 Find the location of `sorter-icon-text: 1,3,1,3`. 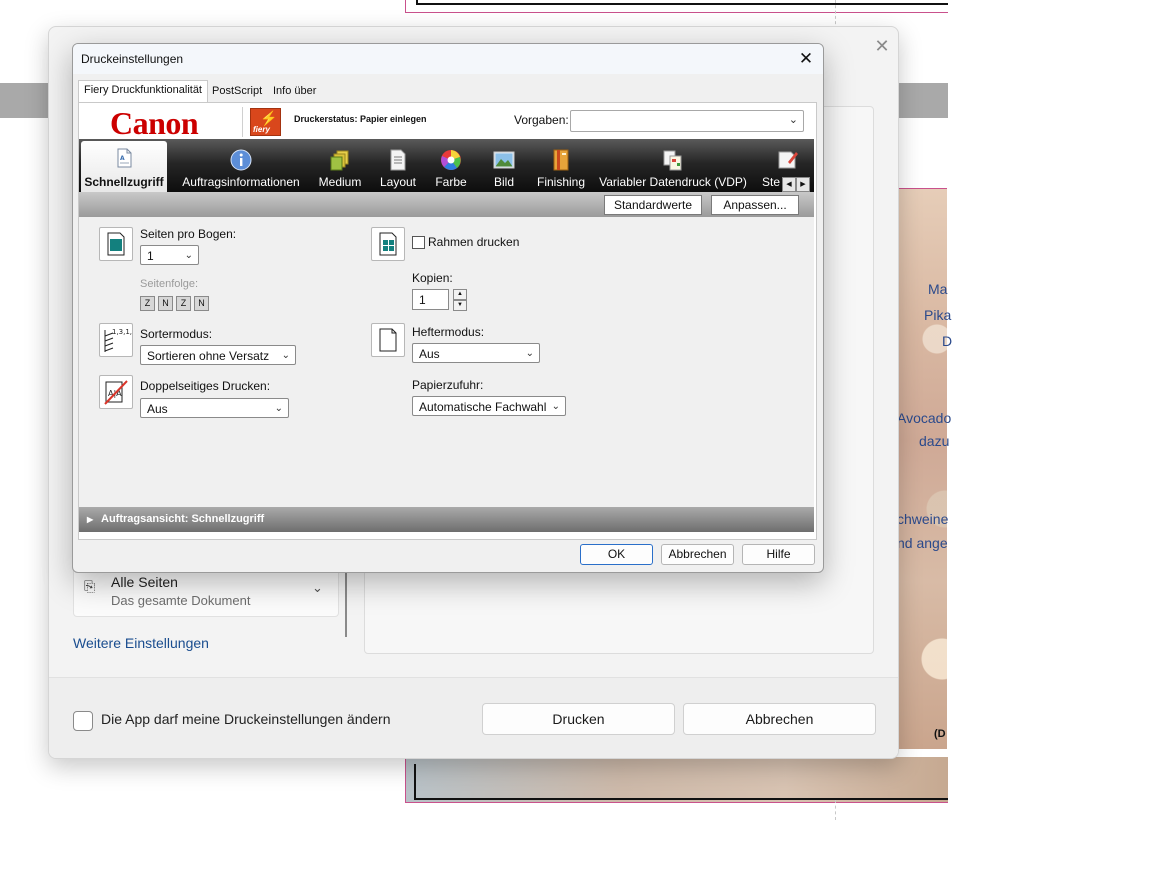

sorter-icon-text: 1,3,1,3 is located at coordinates (122, 332).